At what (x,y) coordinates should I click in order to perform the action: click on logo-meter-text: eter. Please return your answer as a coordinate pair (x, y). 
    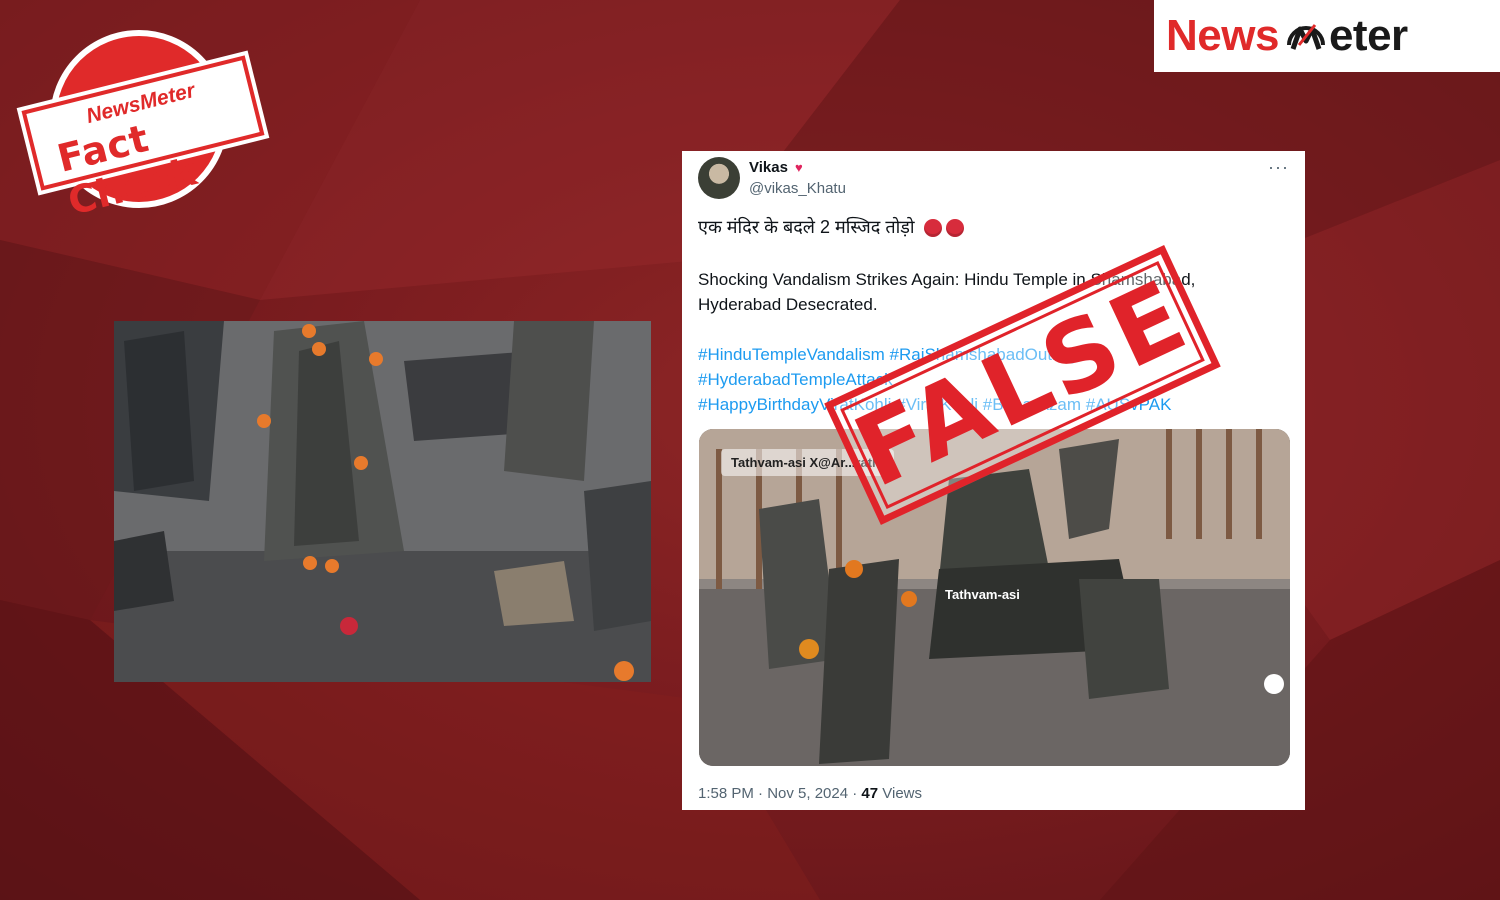
    Looking at the image, I should click on (1368, 35).